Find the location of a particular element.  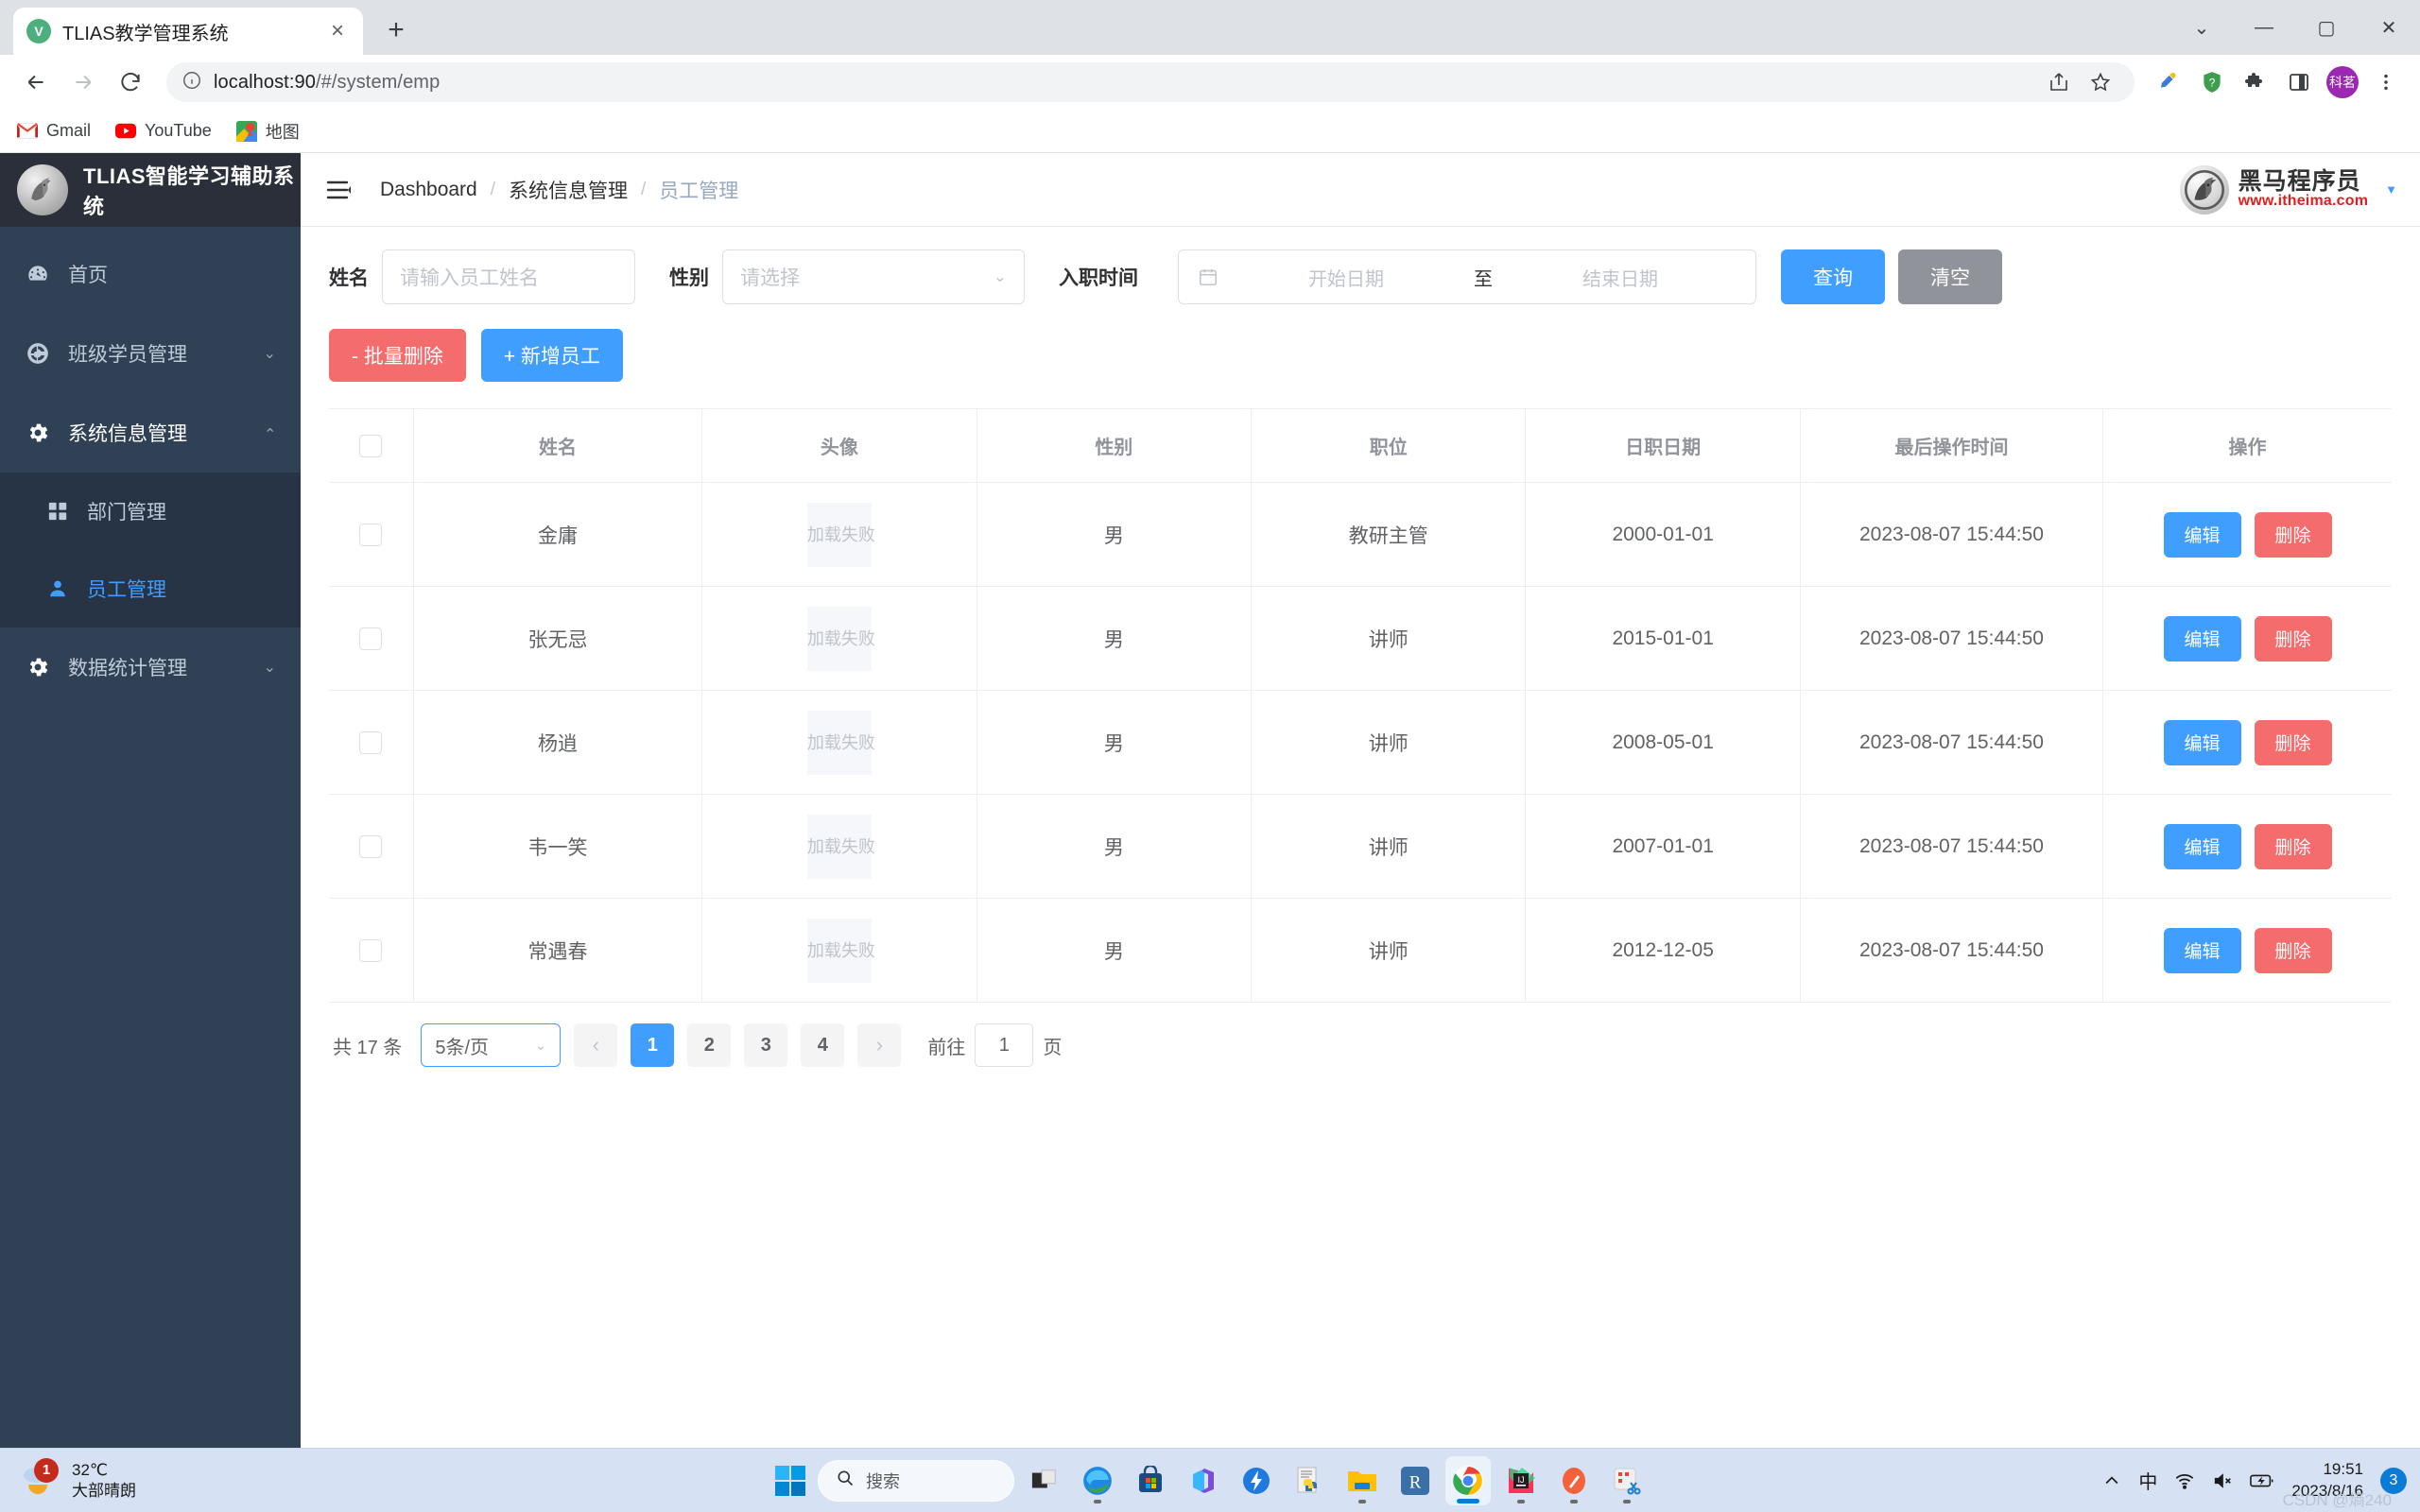

task-view-icon is located at coordinates (1044, 1480).